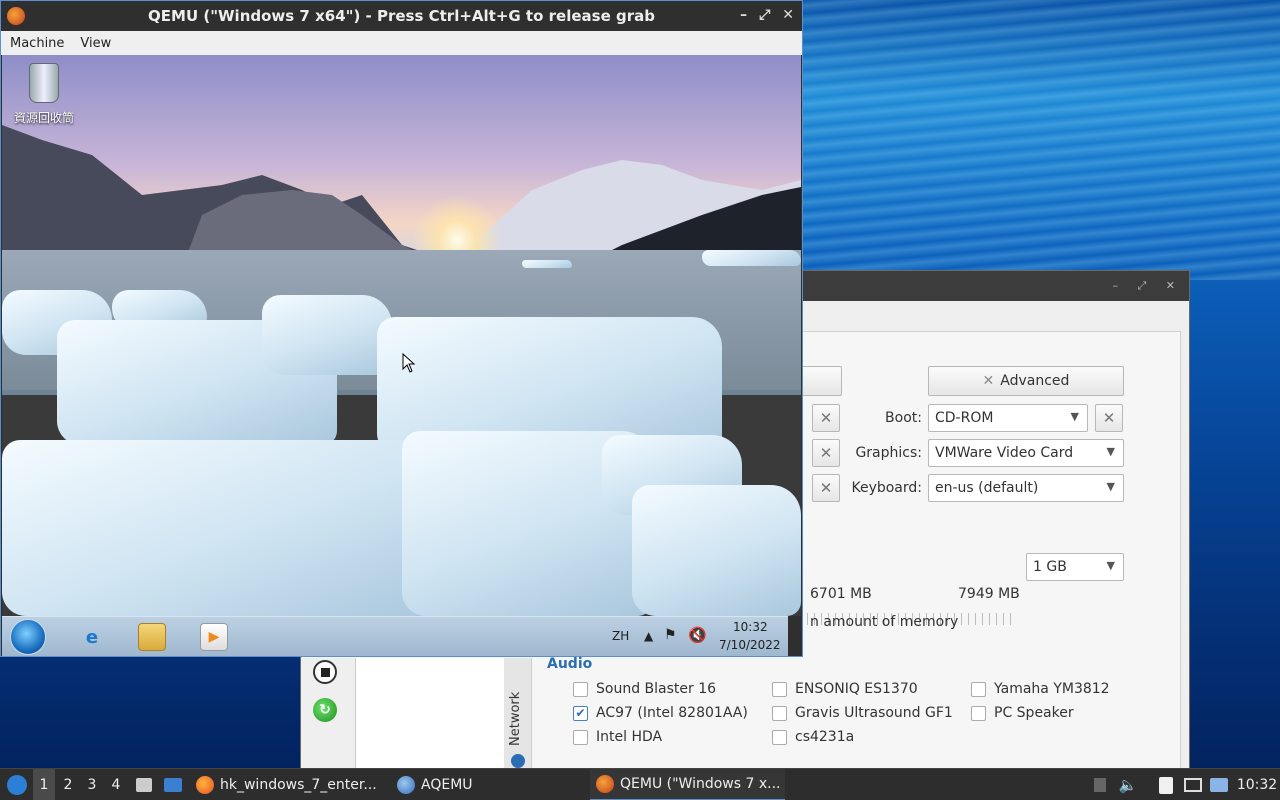  Describe the element at coordinates (743, 15) in the screenshot. I see `minimize-icon: –` at that location.